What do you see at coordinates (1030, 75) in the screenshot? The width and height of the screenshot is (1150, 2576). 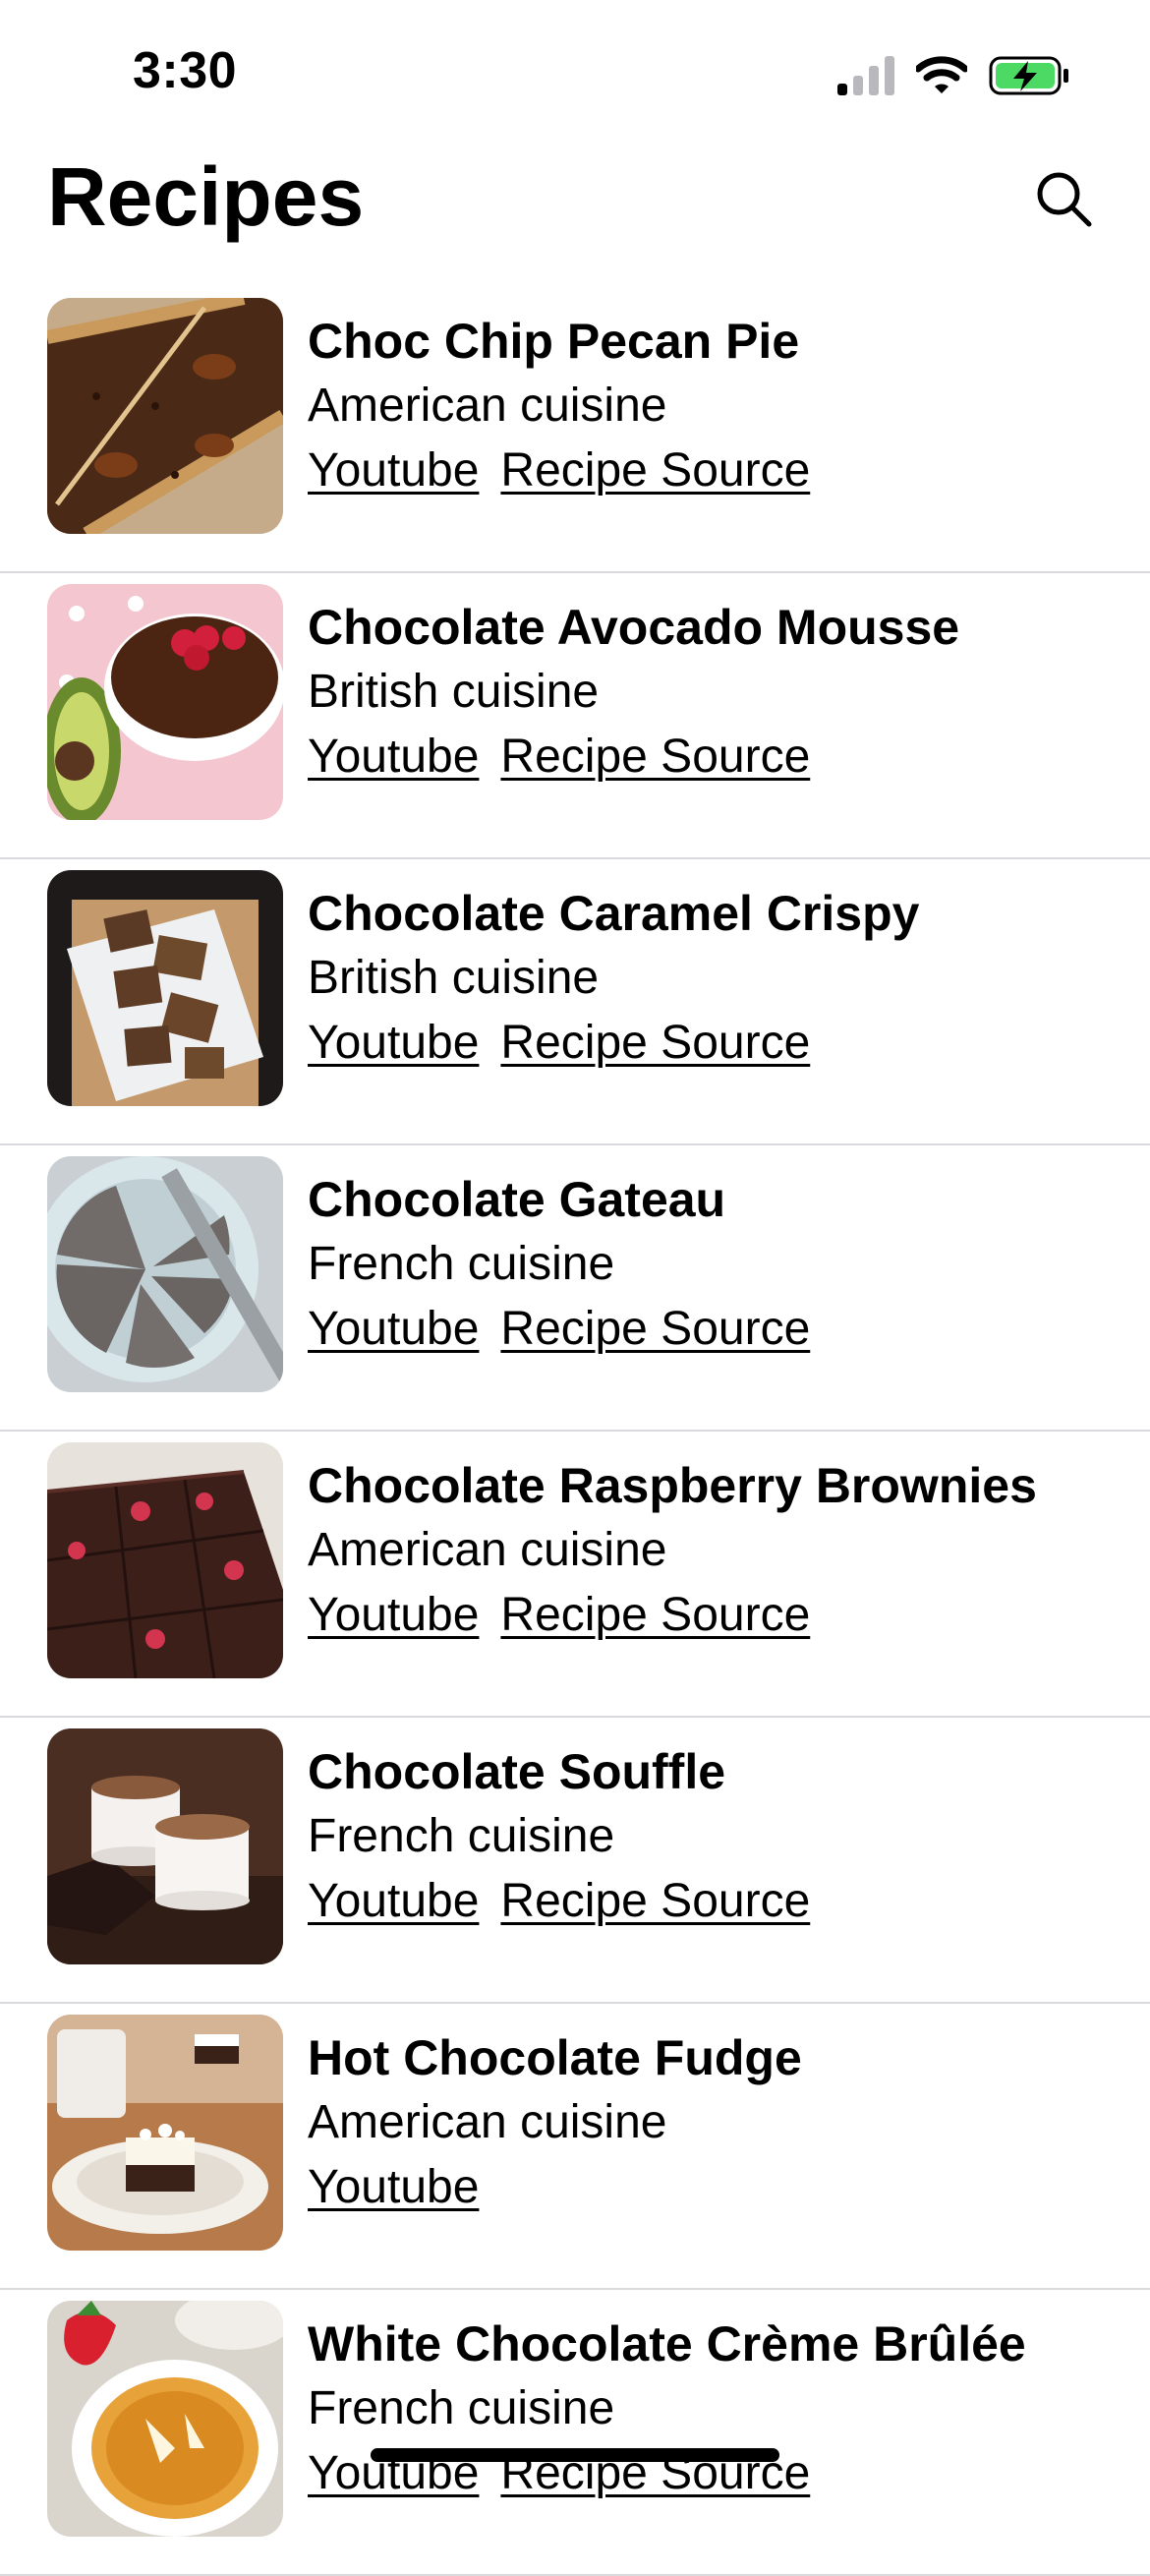 I see `battery-charging-icon` at bounding box center [1030, 75].